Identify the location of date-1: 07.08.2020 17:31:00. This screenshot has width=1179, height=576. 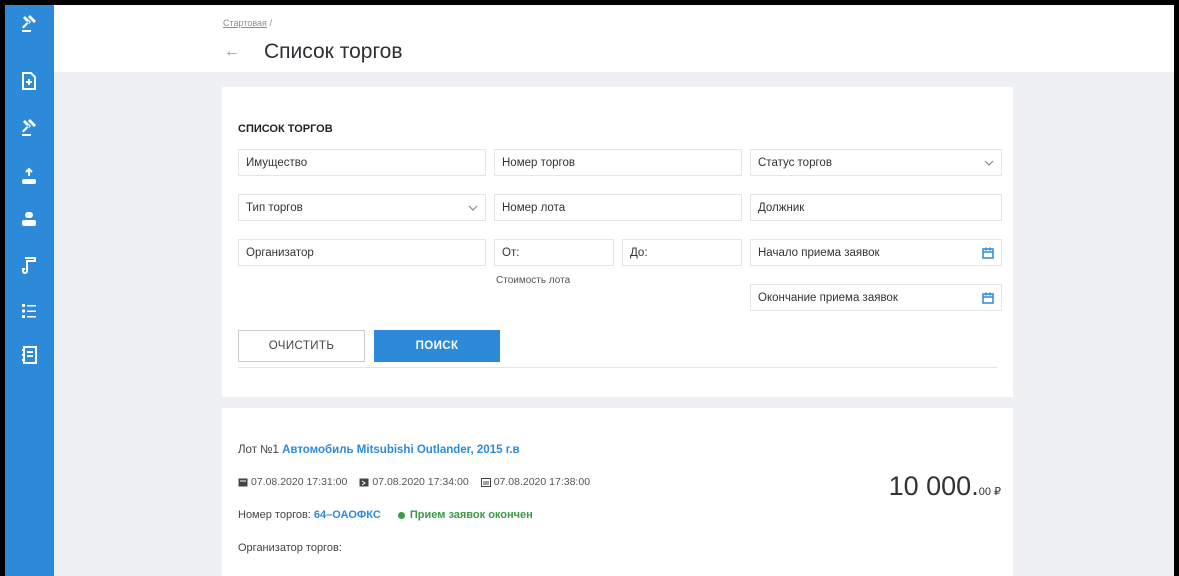
(299, 482).